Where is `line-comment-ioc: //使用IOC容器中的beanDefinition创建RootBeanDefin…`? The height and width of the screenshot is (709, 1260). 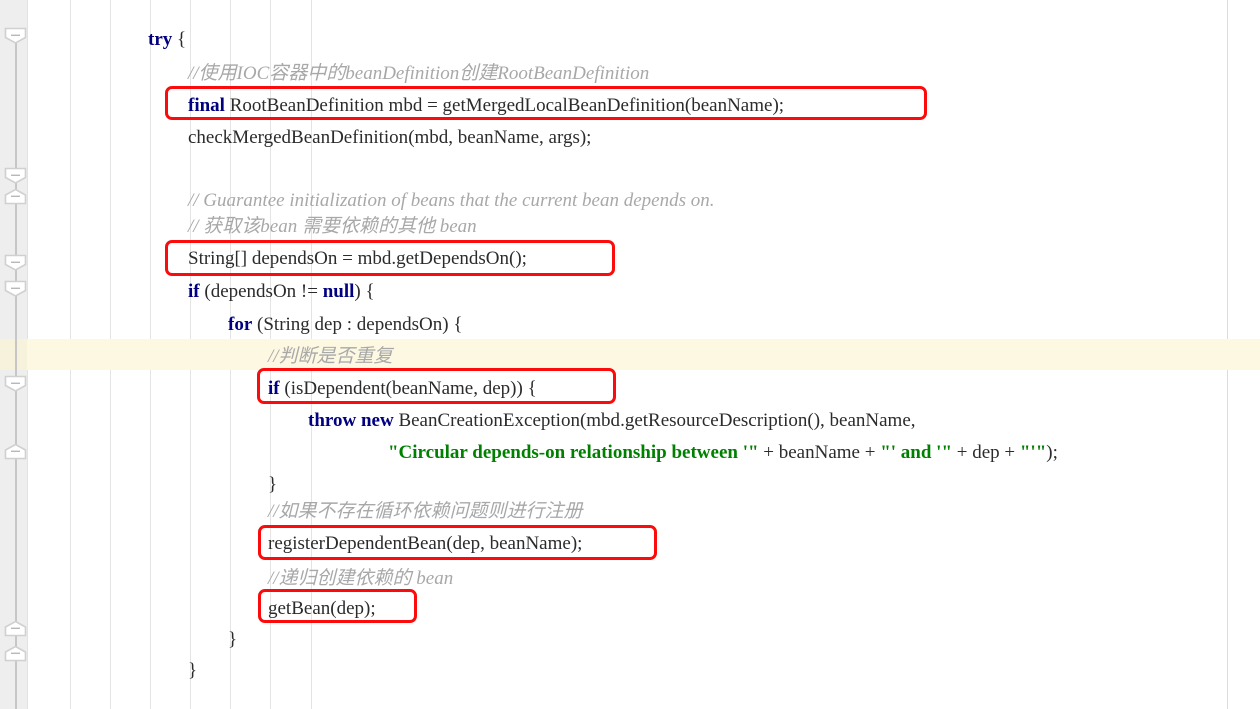
line-comment-ioc: //使用IOC容器中的beanDefinition创建RootBeanDefin… is located at coordinates (418, 74).